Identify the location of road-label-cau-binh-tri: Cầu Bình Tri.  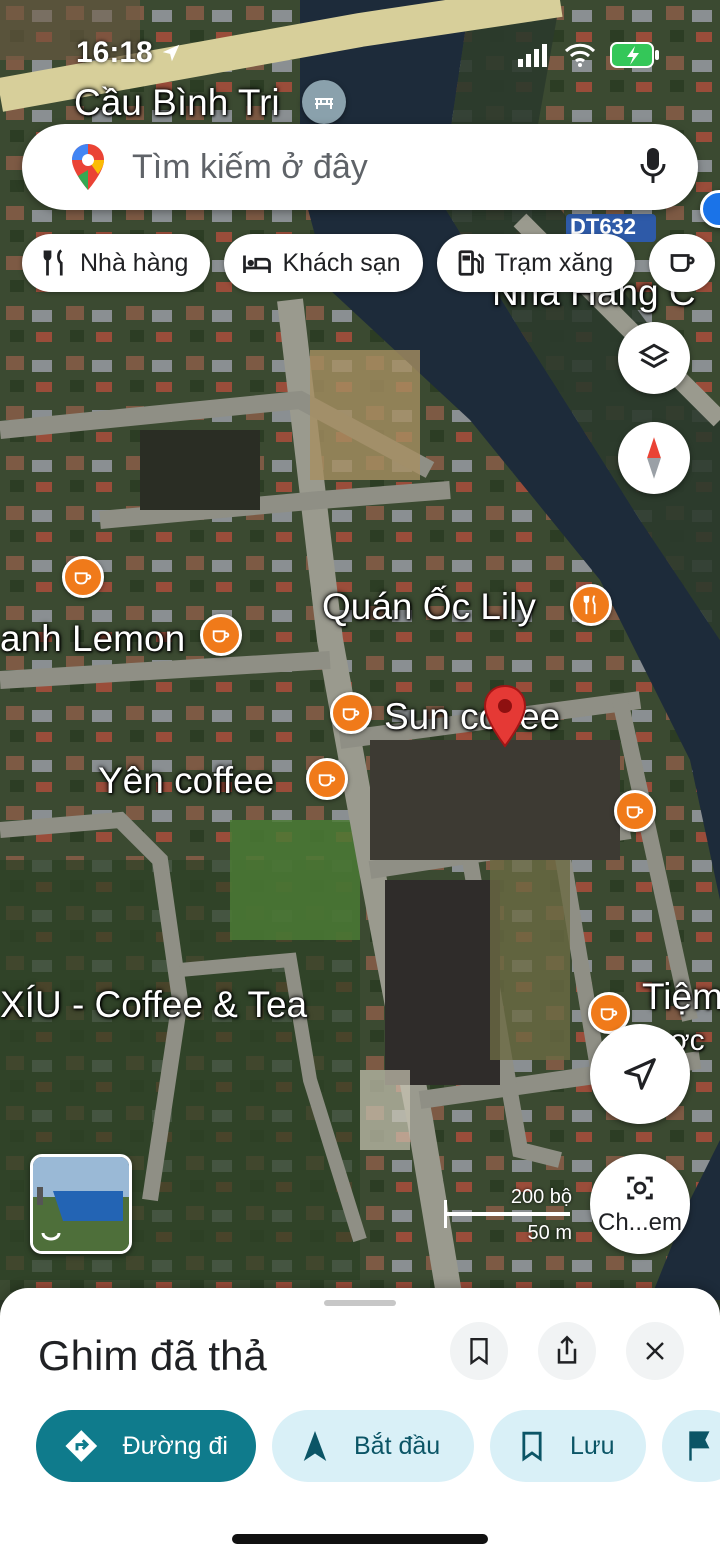
(177, 103).